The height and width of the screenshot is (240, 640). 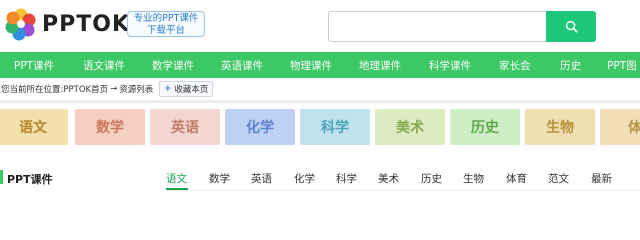 What do you see at coordinates (346, 178) in the screenshot?
I see `tab-science: 科学` at bounding box center [346, 178].